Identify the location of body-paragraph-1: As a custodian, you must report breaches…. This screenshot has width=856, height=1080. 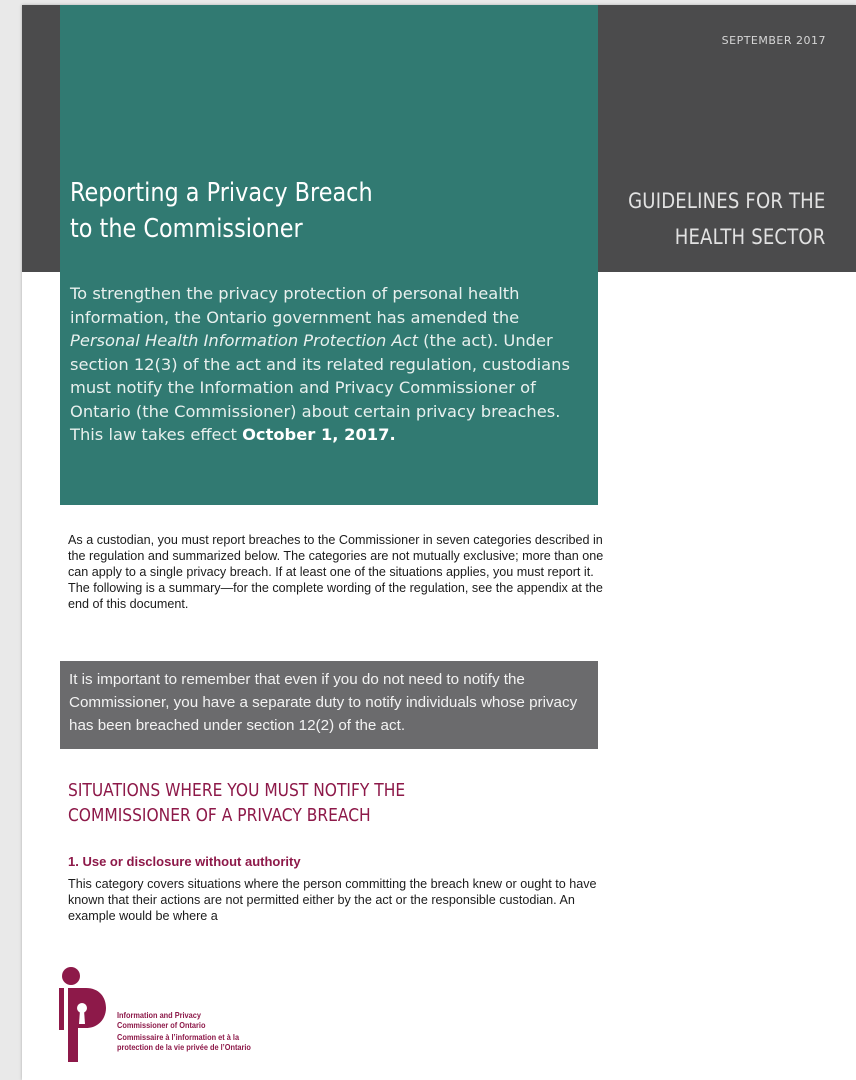
(336, 572).